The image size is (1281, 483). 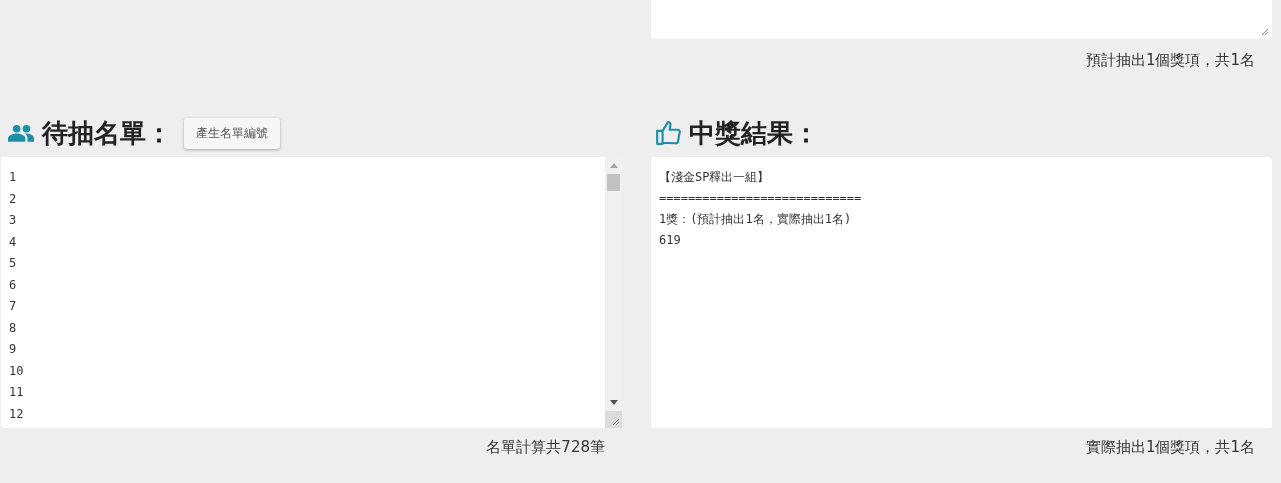 What do you see at coordinates (613, 165) in the screenshot?
I see `scroll-up-icon` at bounding box center [613, 165].